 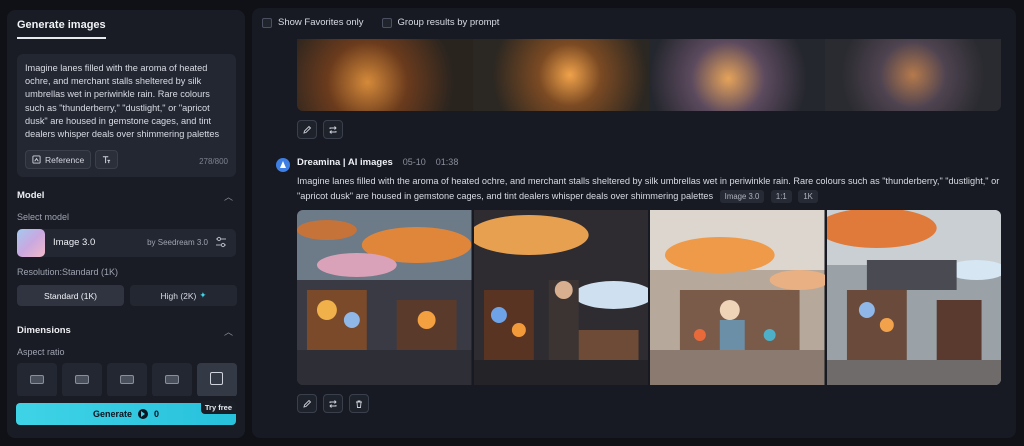 I want to click on group-toggle: Group results by prompt, so click(x=440, y=22).